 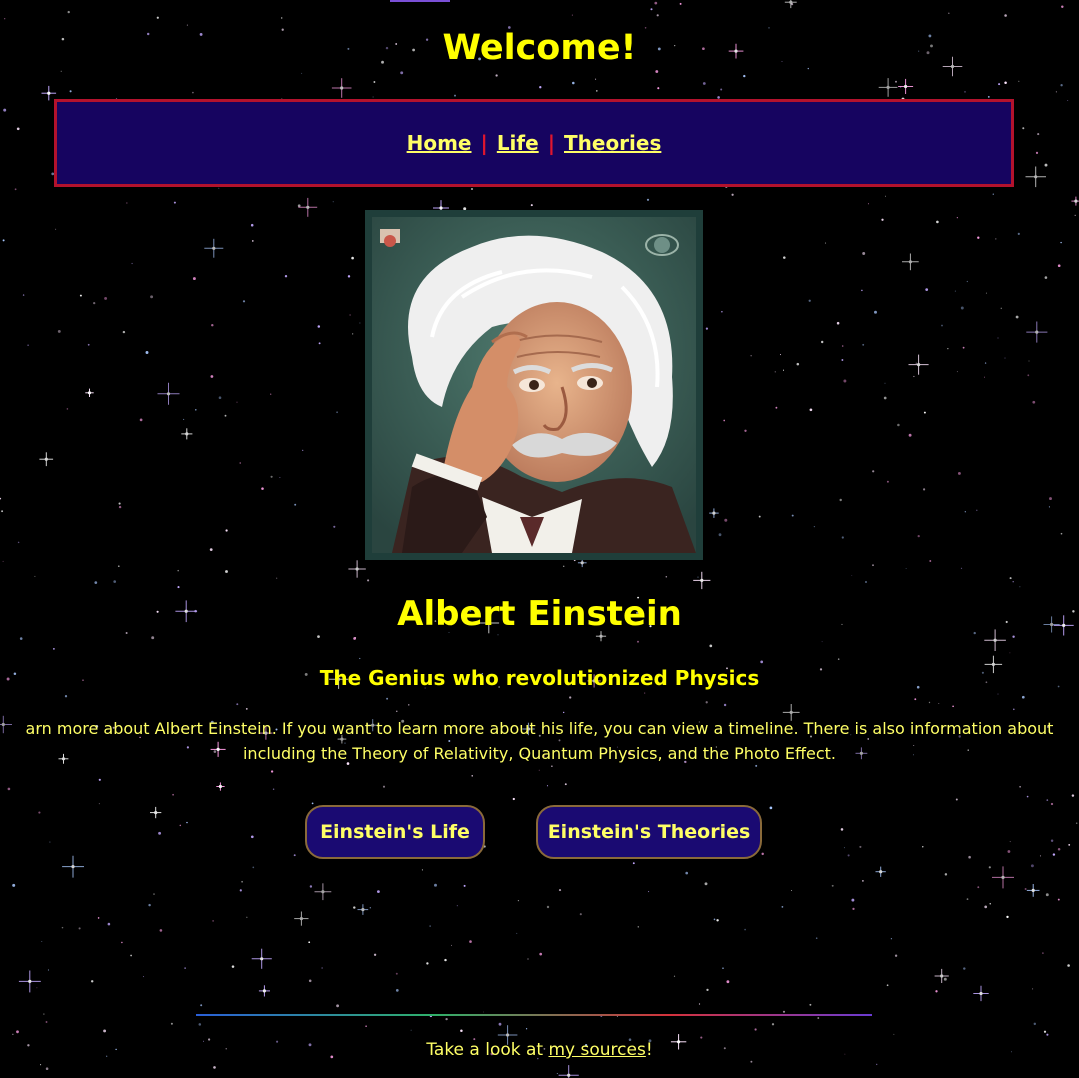 I want to click on footer-suffix: !, so click(x=649, y=1050).